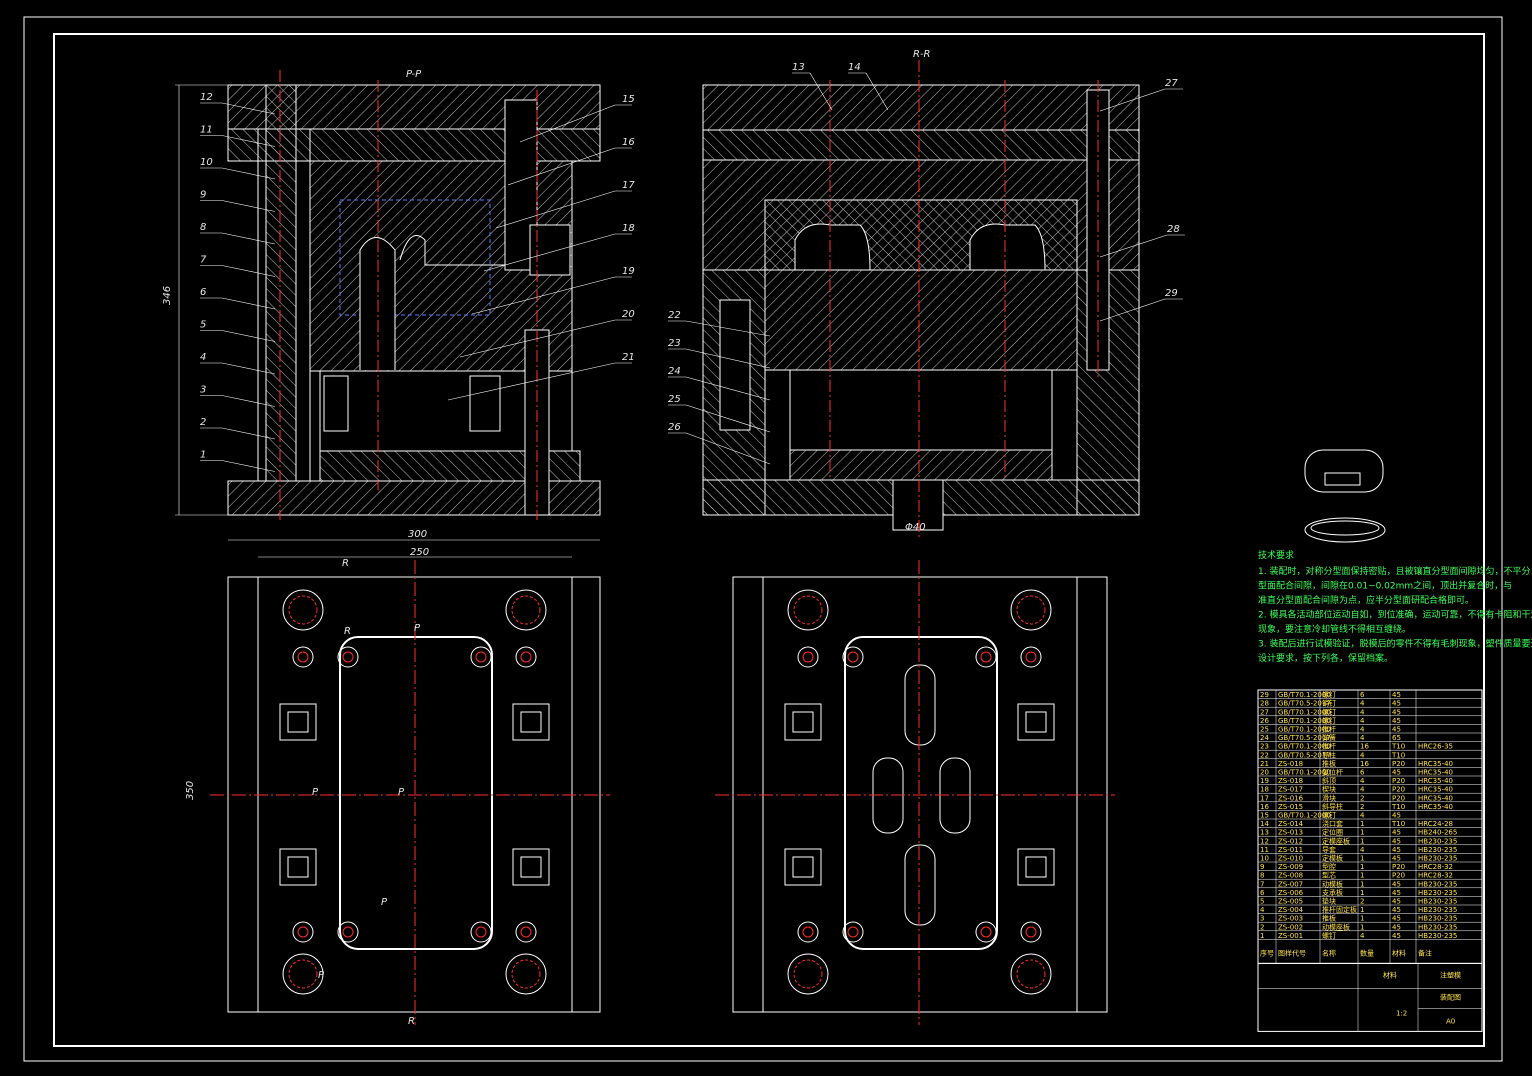 This screenshot has width=1532, height=1076. What do you see at coordinates (1435, 747) in the screenshot?
I see `bom-cell: HRC26-35` at bounding box center [1435, 747].